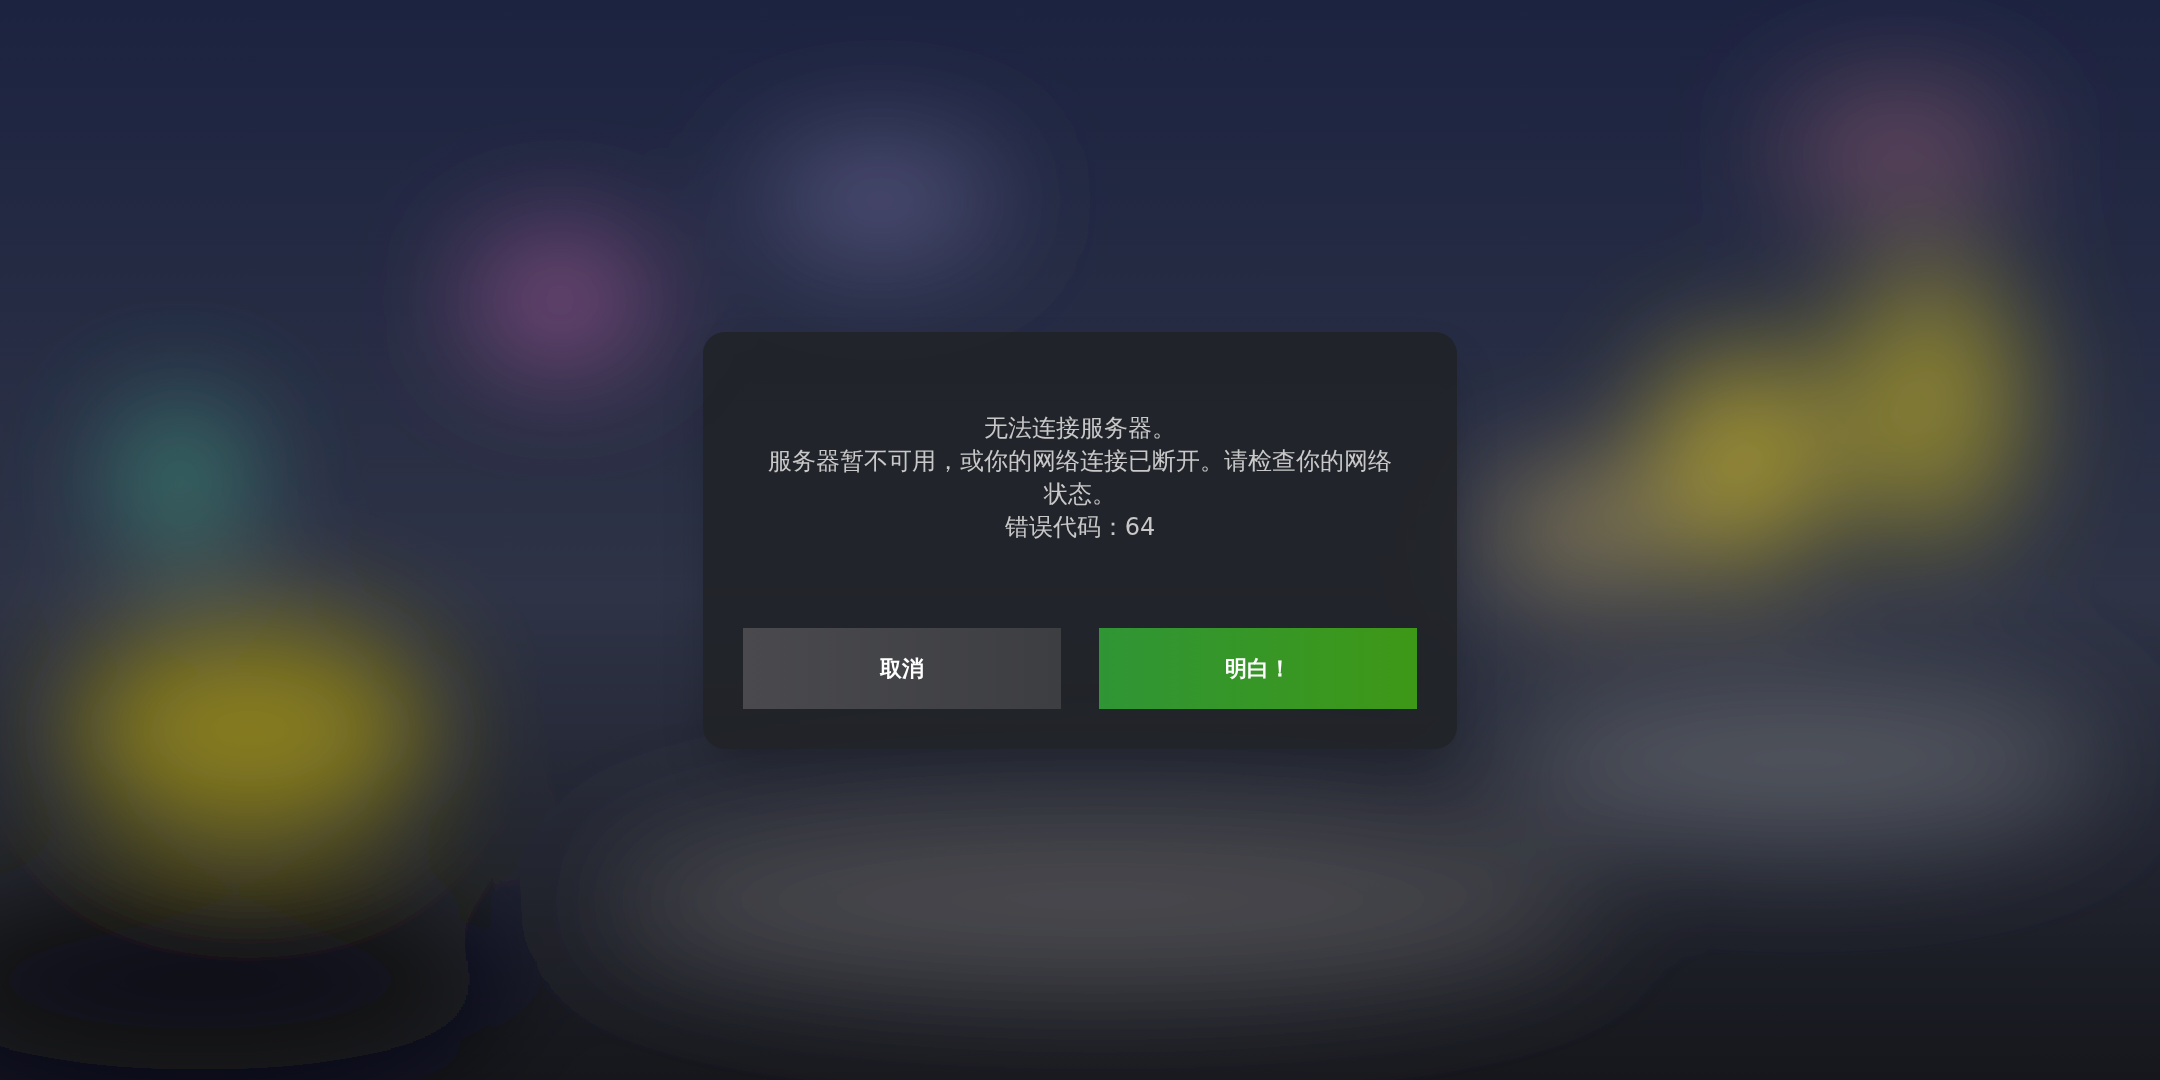  What do you see at coordinates (1080, 527) in the screenshot?
I see `dialog-message: 错误代码：64` at bounding box center [1080, 527].